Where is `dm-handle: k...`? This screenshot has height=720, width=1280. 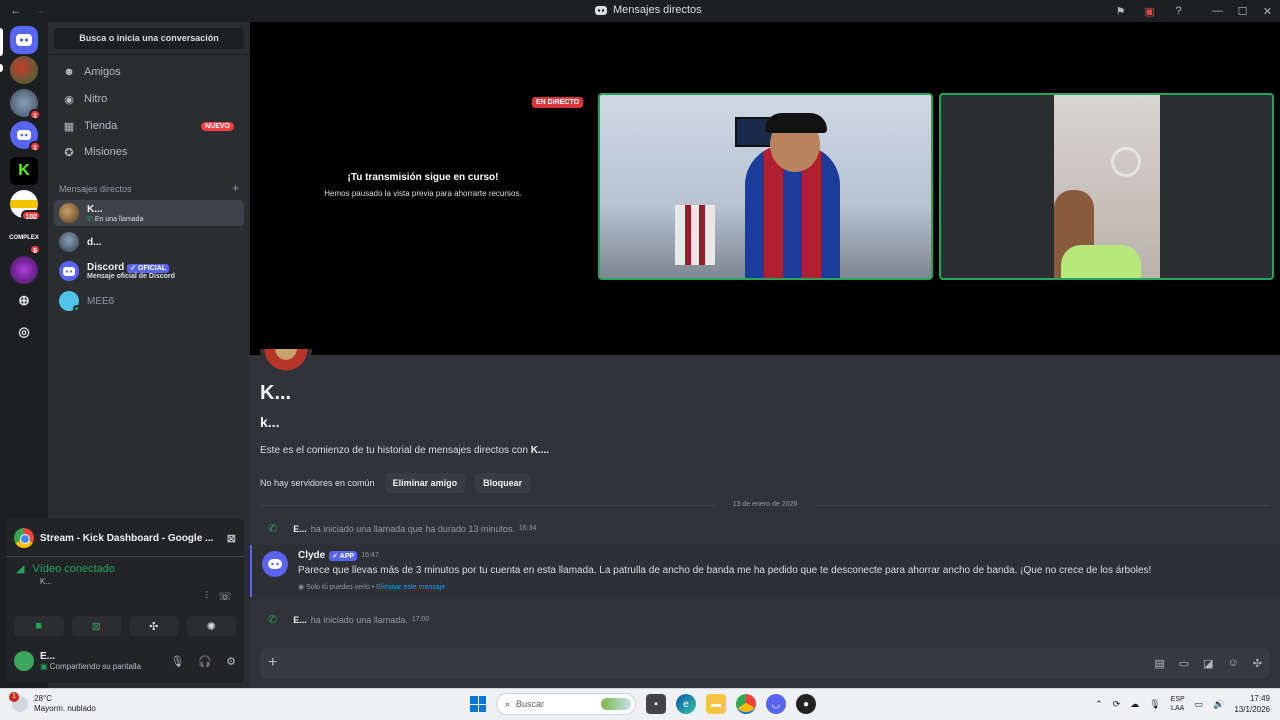
dm-handle: k... is located at coordinates (270, 422).